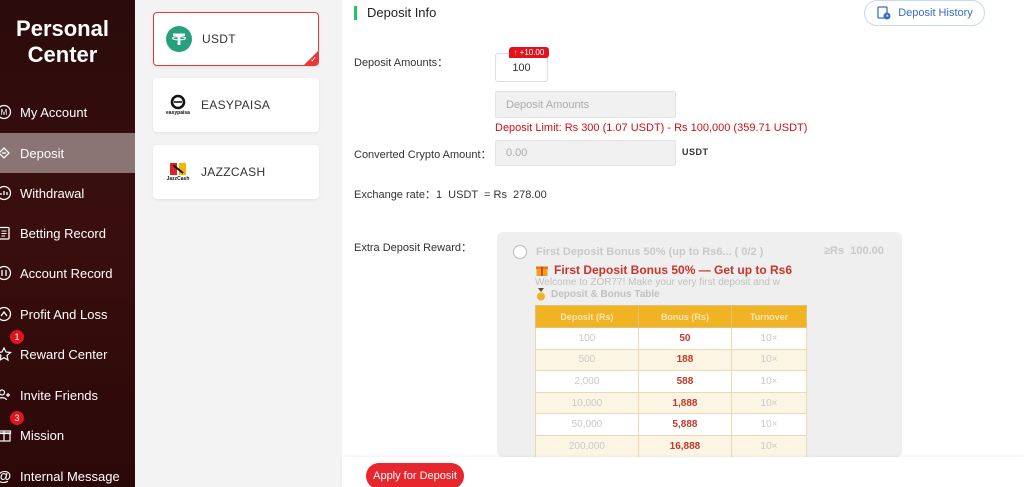 The image size is (1024, 487). Describe the element at coordinates (8, 153) in the screenshot. I see `deposit-icon` at that location.